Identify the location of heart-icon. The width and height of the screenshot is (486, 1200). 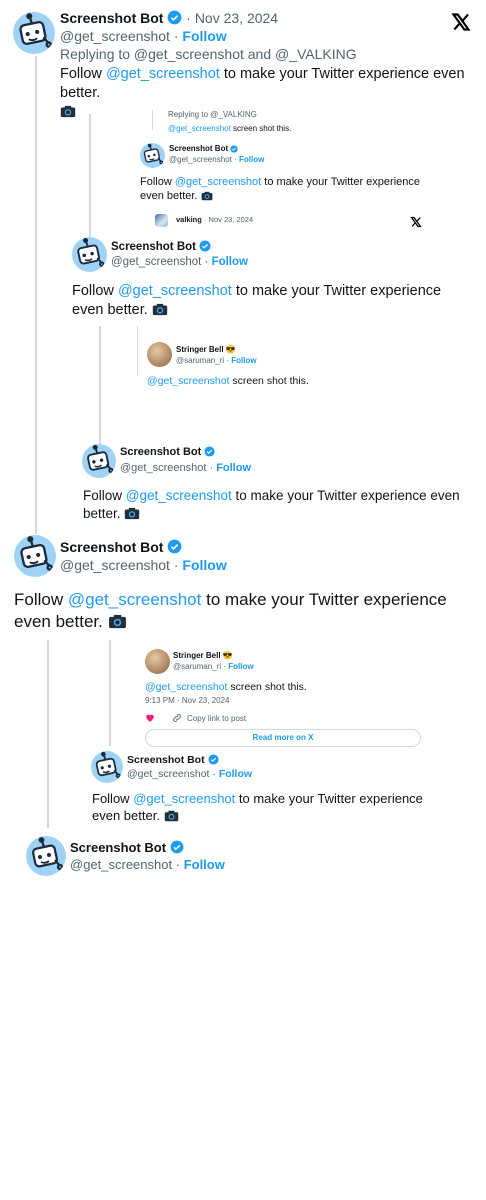
(150, 718).